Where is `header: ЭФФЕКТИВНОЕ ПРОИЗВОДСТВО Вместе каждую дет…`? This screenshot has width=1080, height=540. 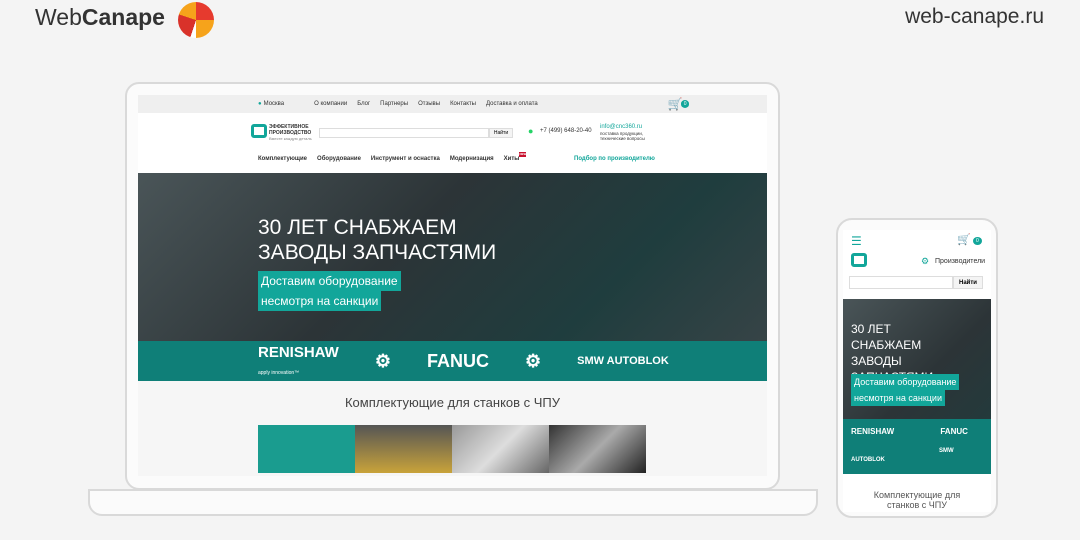 header: ЭФФЕКТИВНОЕ ПРОИЗВОДСТВО Вместе каждую дет… is located at coordinates (452, 143).